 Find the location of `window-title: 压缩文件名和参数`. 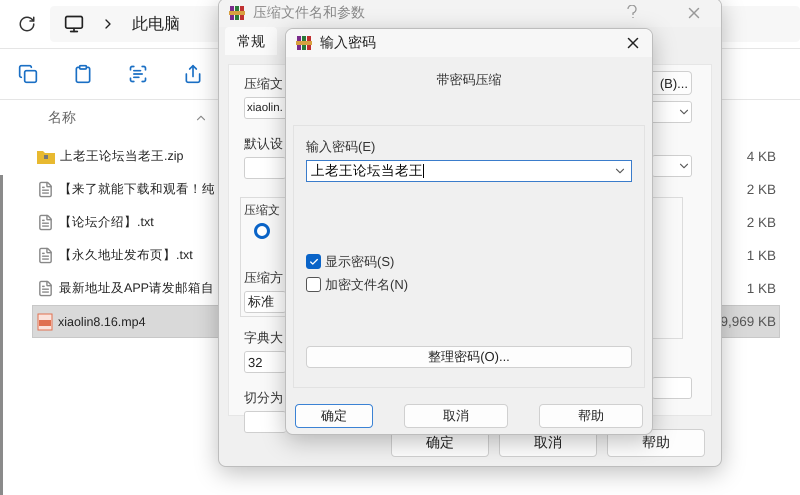

window-title: 压缩文件名和参数 is located at coordinates (309, 13).